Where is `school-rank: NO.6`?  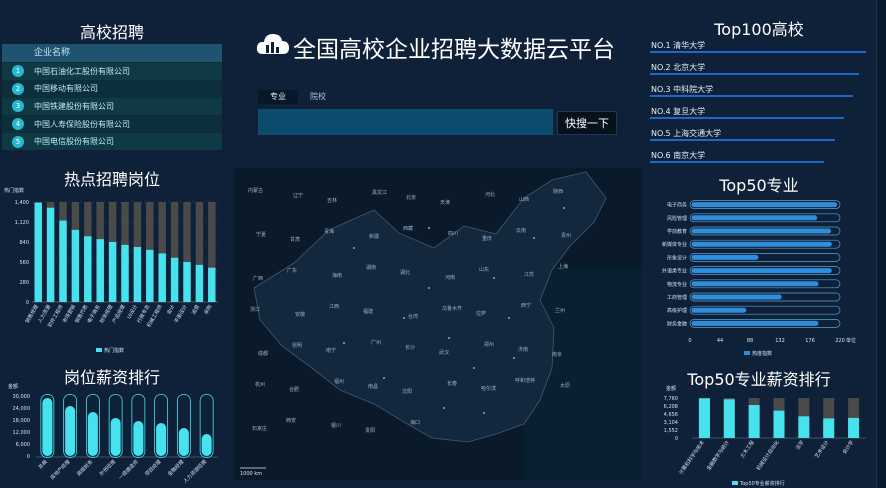
school-rank: NO.6 is located at coordinates (661, 155).